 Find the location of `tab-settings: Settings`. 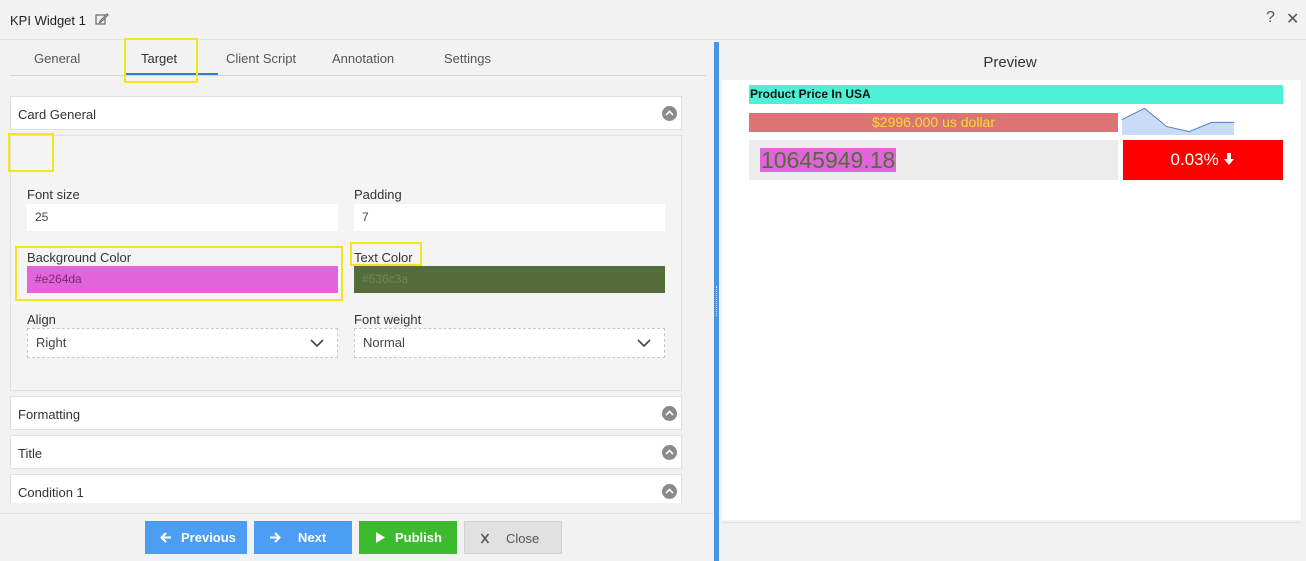

tab-settings: Settings is located at coordinates (467, 58).